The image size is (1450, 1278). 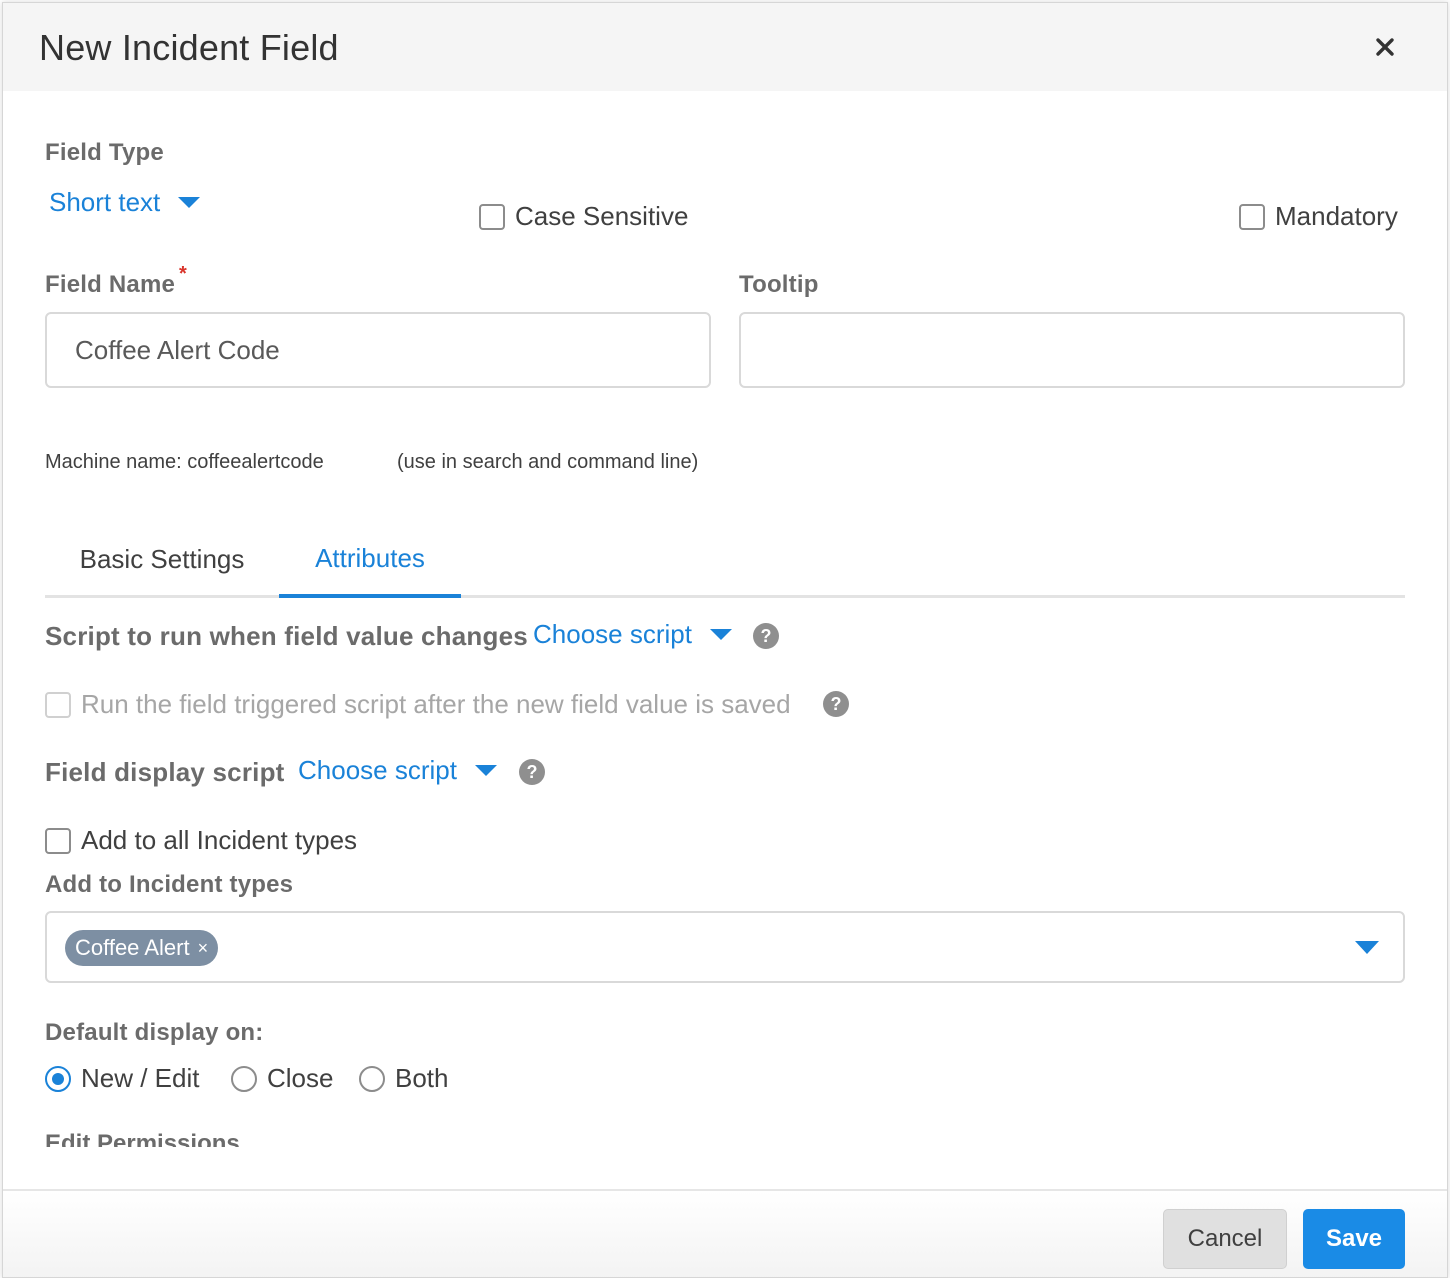 I want to click on modal-title: New Incident Field, so click(x=189, y=47).